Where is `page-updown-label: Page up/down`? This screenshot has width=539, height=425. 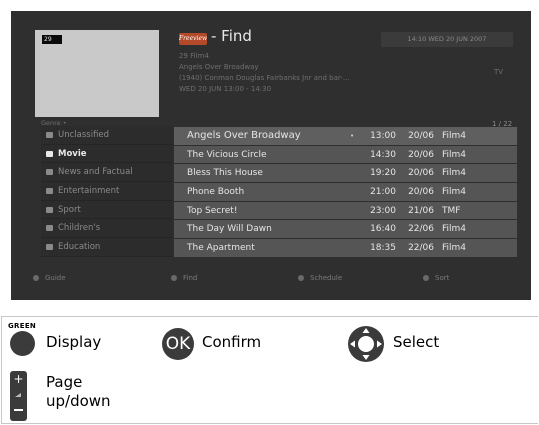 page-updown-label: Page up/down is located at coordinates (78, 392).